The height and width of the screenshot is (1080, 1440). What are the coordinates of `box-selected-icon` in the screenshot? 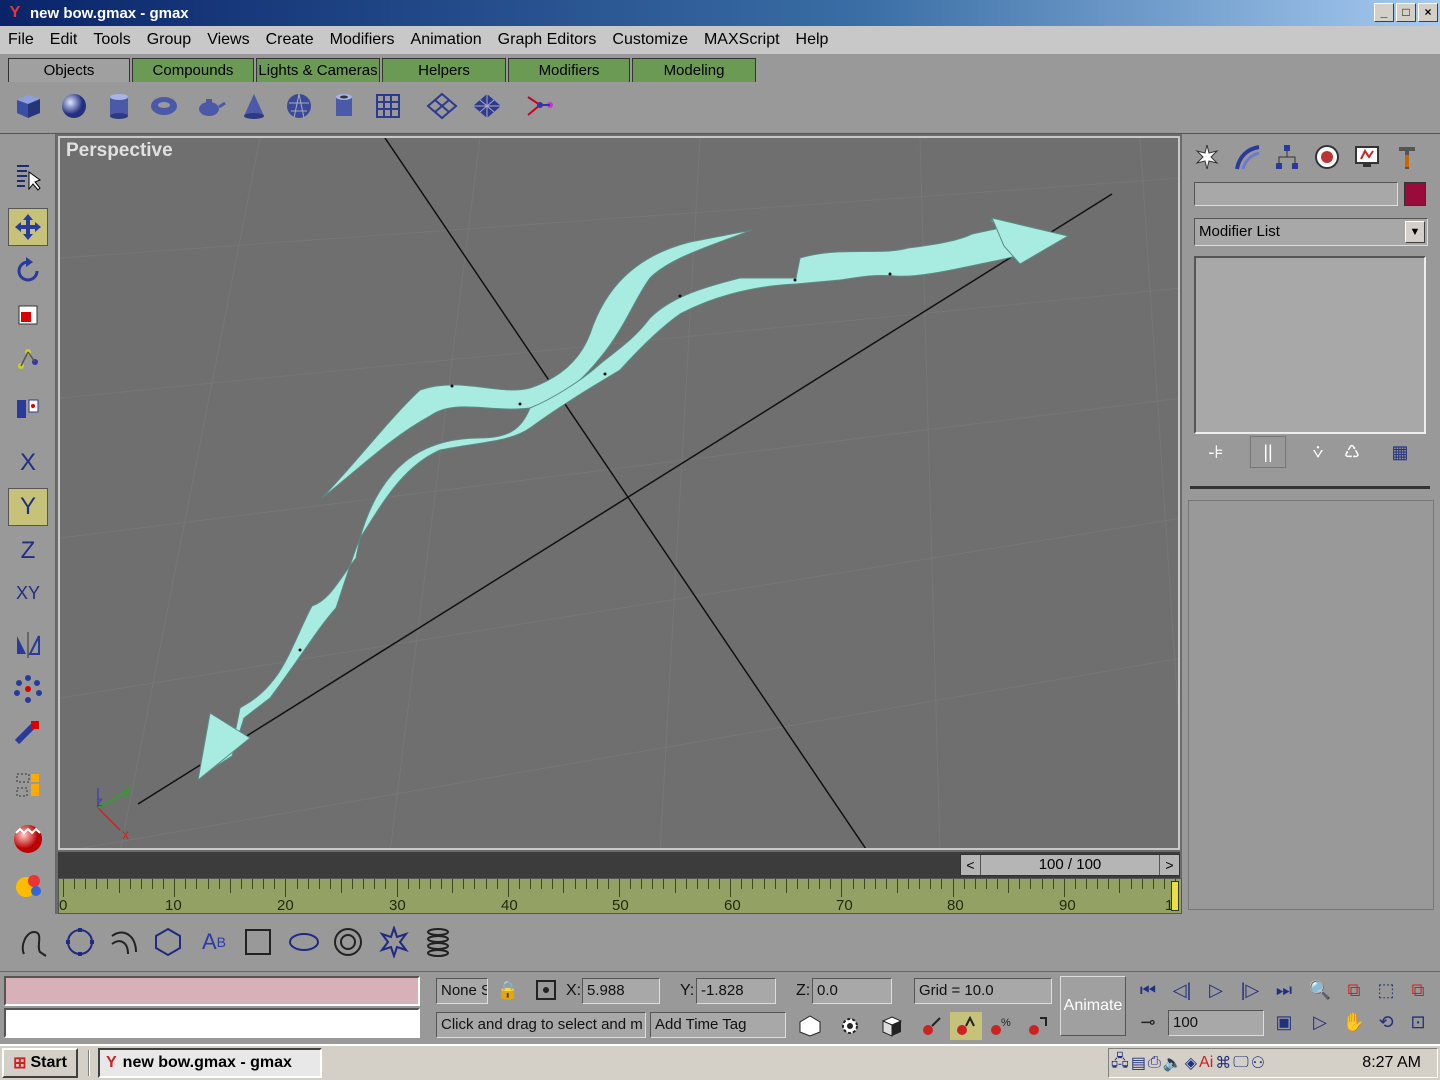 It's located at (892, 1026).